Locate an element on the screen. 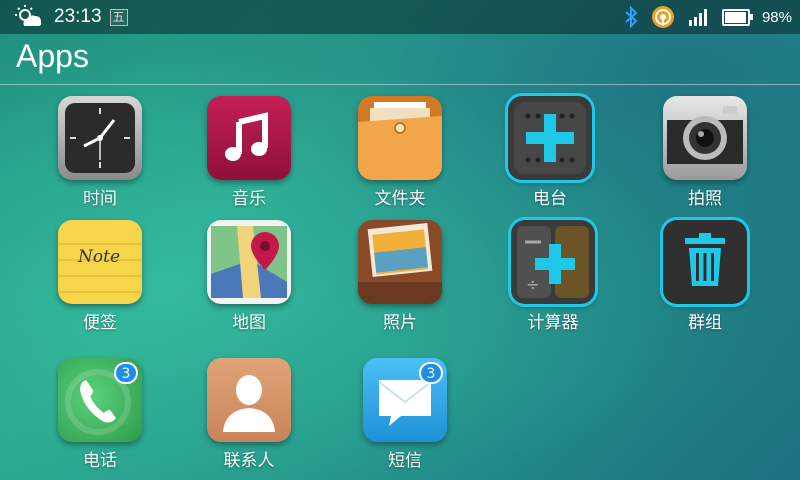  app-maps: 地图 is located at coordinates (249, 280).